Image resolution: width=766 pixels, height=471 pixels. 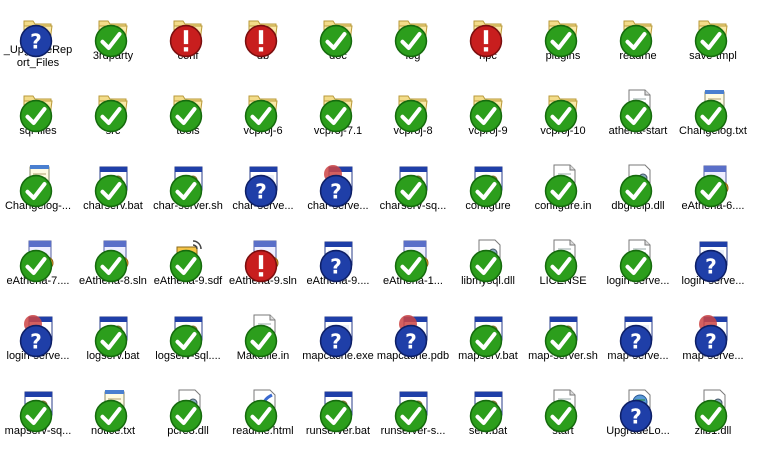 I want to click on file-item: LICENSE, so click(x=563, y=260).